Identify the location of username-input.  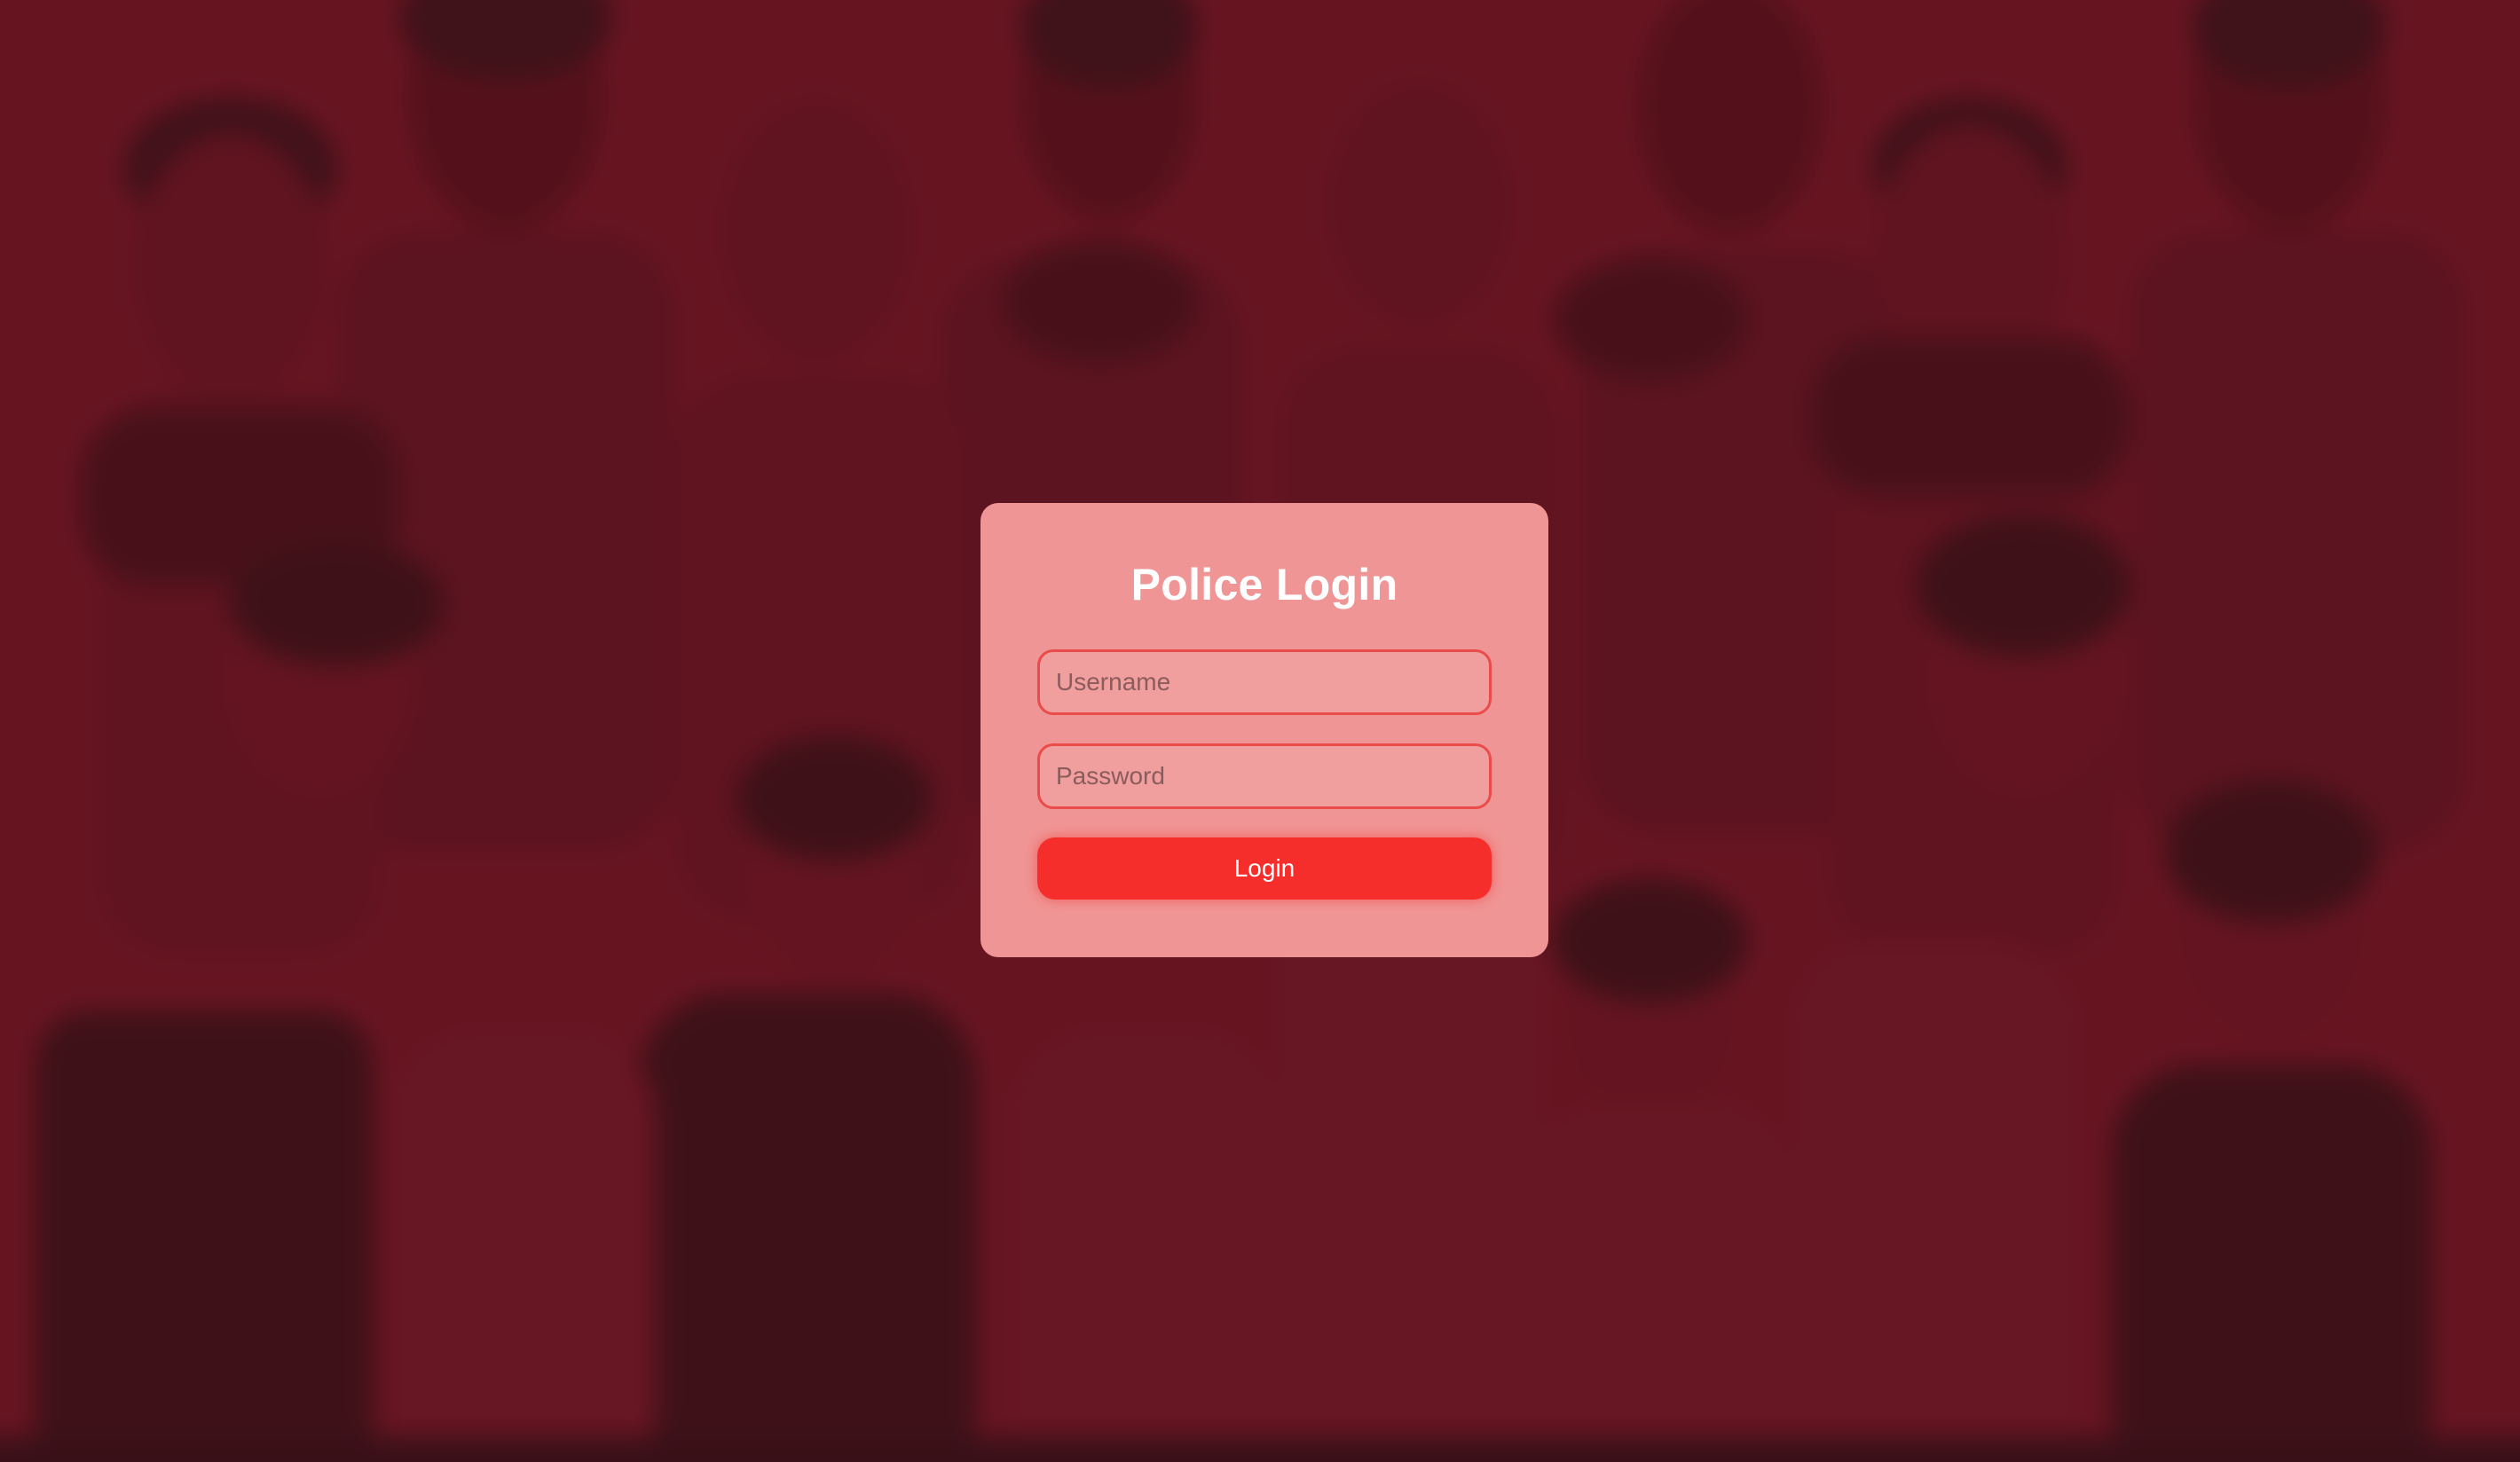
(1265, 682).